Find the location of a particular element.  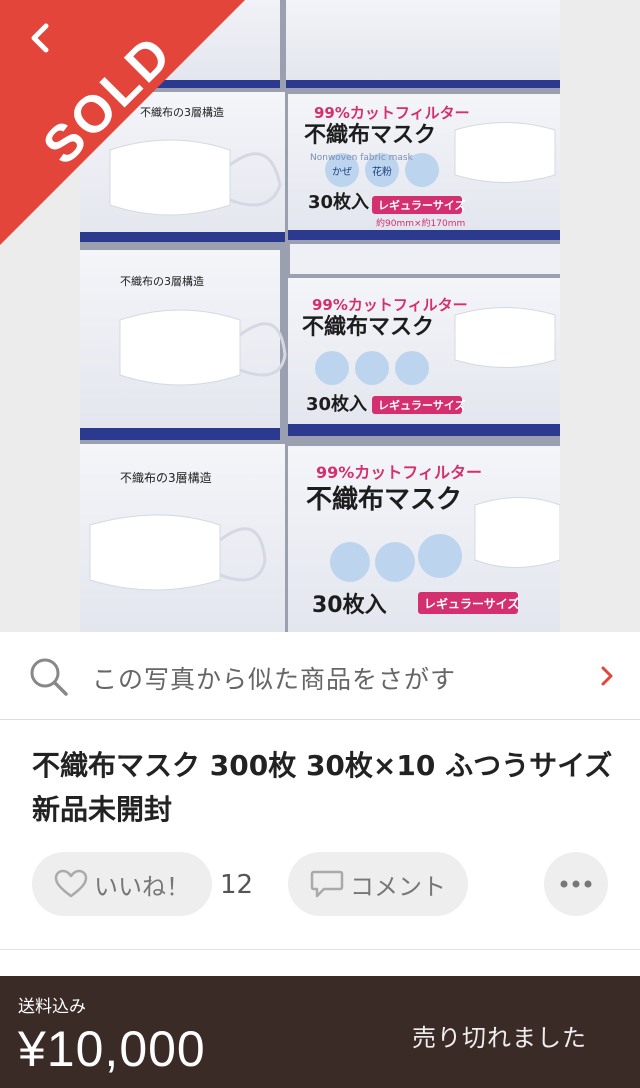

comment-label: コメント is located at coordinates (398, 886).